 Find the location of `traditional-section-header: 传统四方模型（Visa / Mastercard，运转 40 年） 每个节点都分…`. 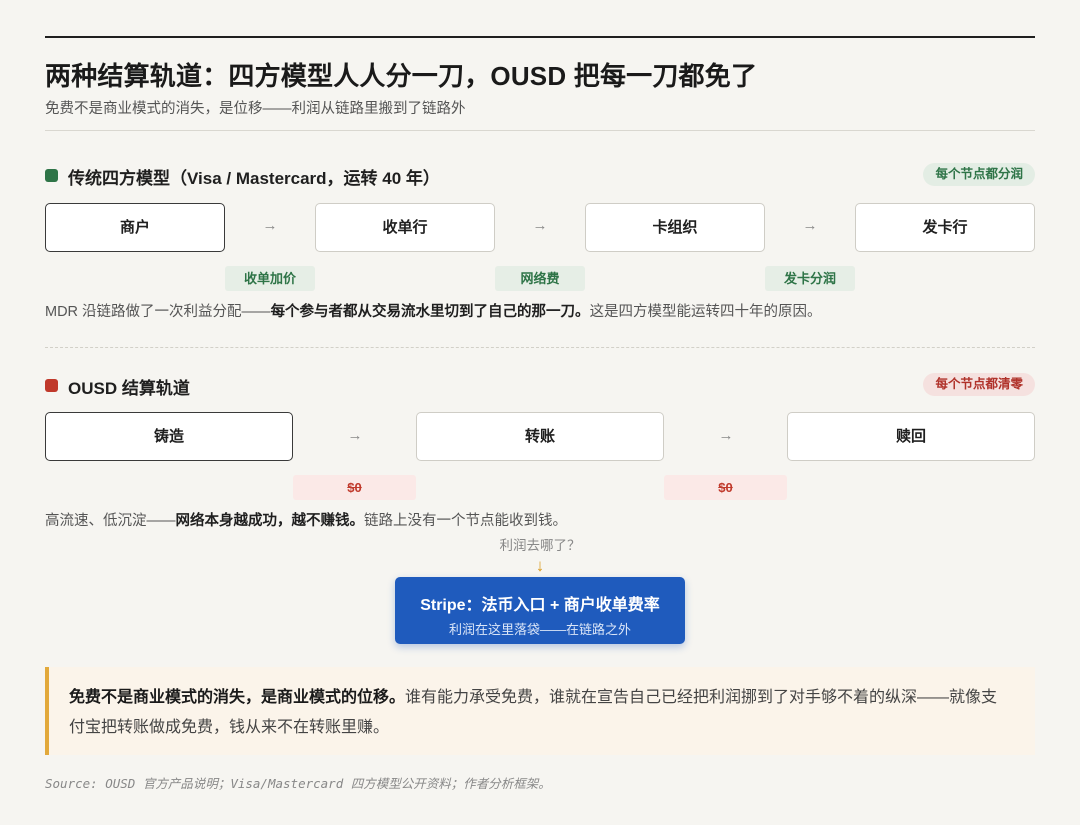

traditional-section-header: 传统四方模型（Visa / Mastercard，运转 40 年） 每个节点都分… is located at coordinates (540, 175).